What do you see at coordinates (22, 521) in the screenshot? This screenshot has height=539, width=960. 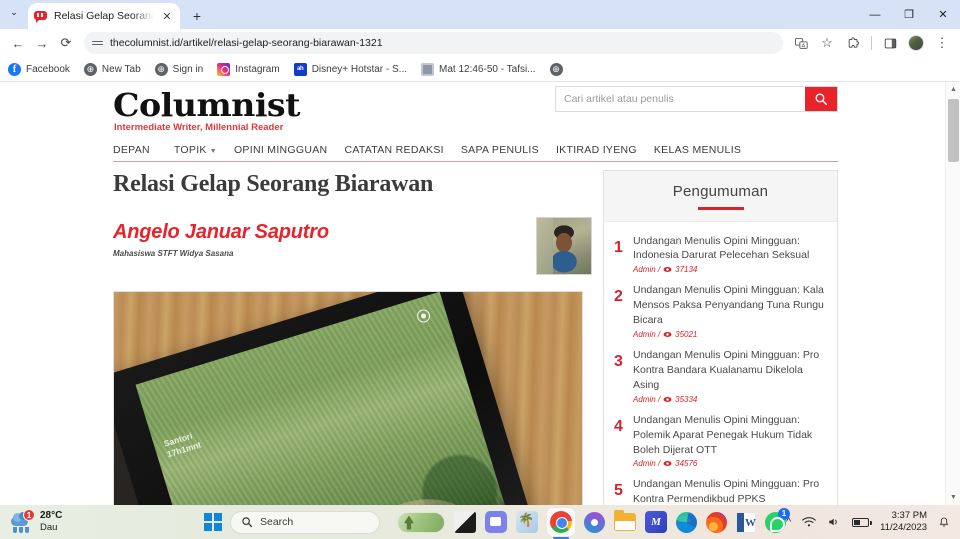 I see `rain-icon: 1` at bounding box center [22, 521].